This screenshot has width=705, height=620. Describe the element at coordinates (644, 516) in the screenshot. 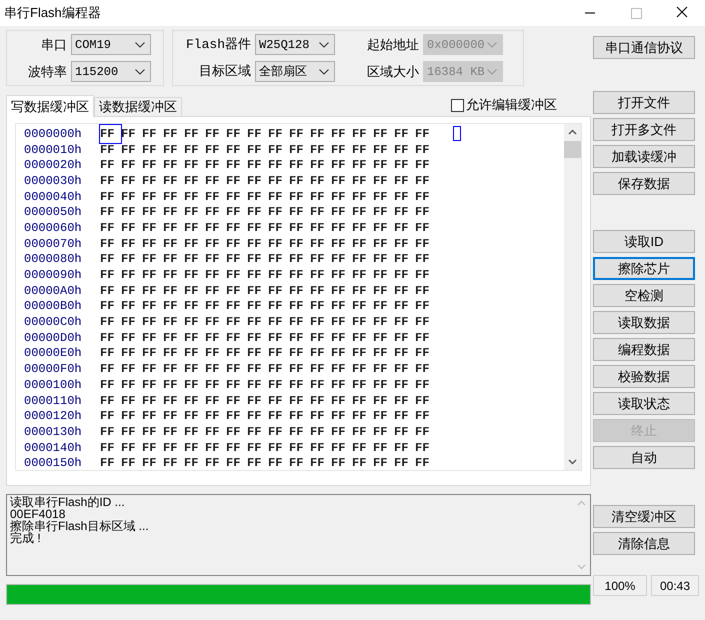

I see `action-button: 清空缓冲区` at that location.